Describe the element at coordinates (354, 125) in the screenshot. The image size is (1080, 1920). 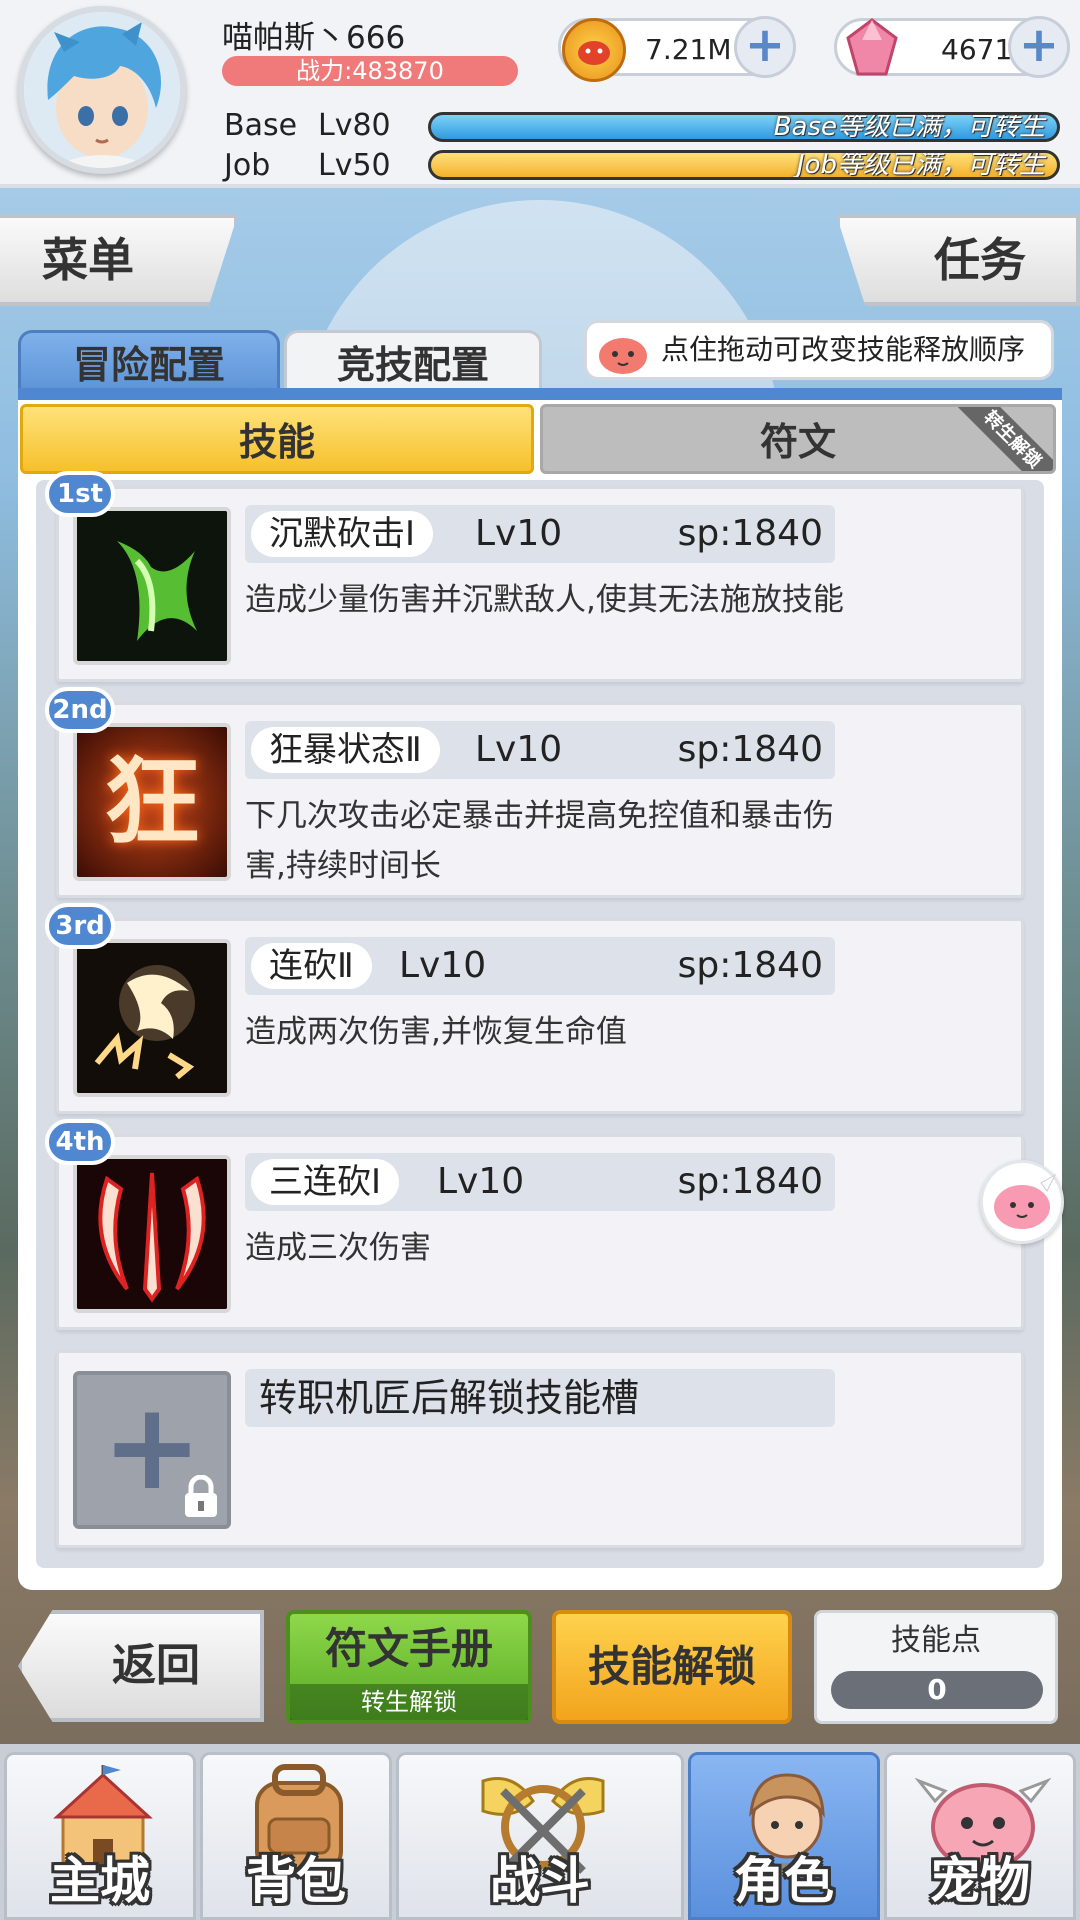
I see `base-level: Lv80` at that location.